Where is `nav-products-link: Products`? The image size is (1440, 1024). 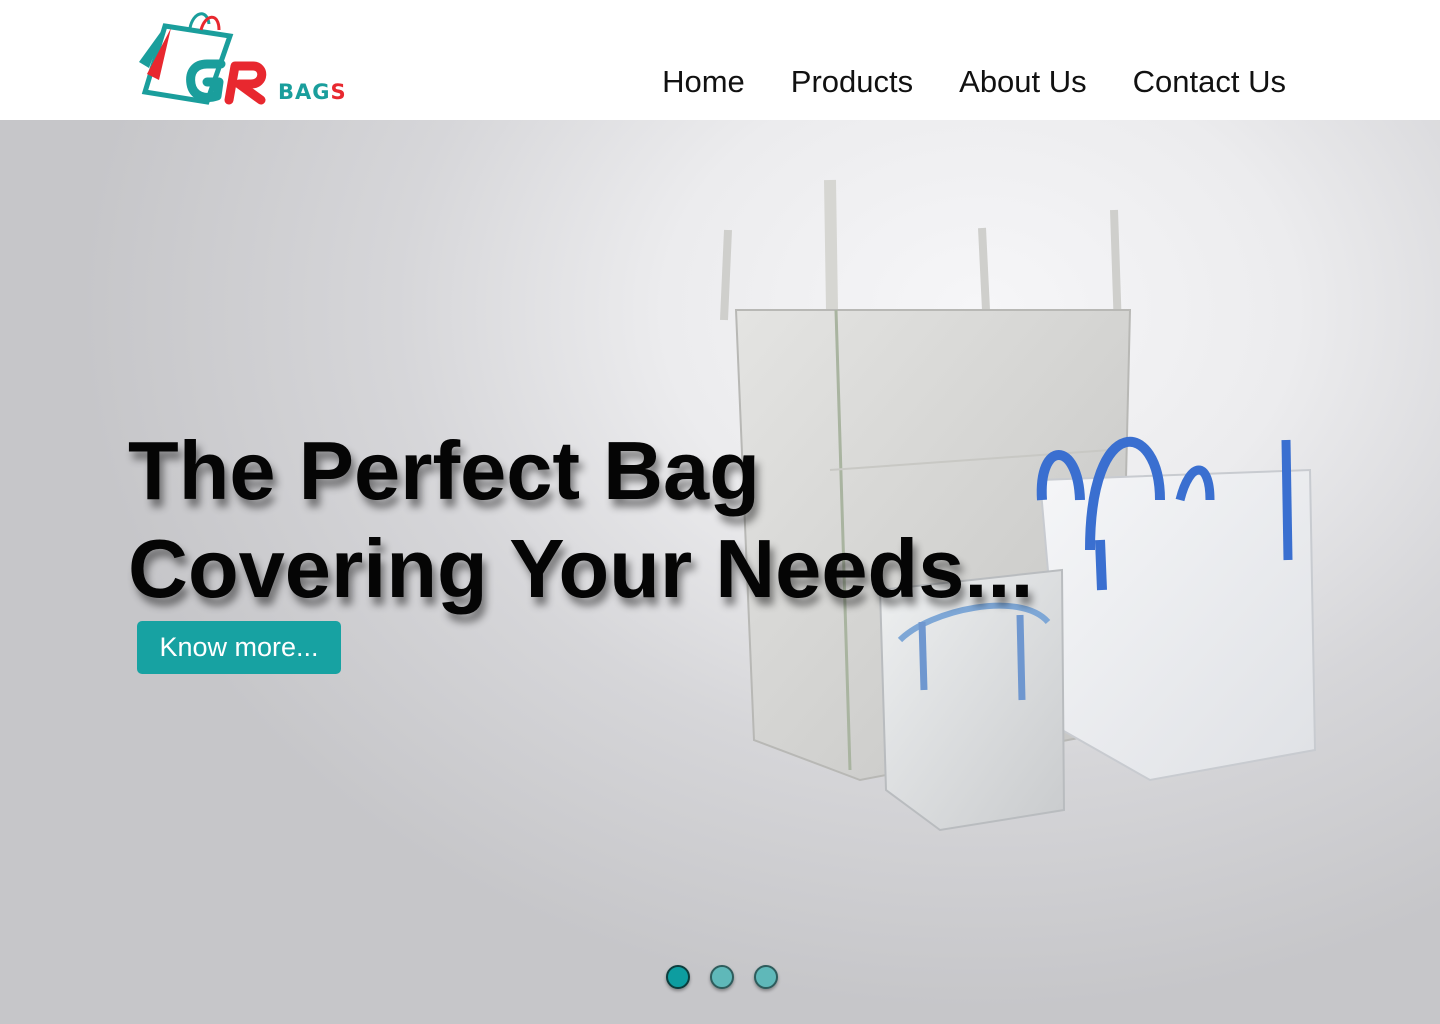 nav-products-link: Products is located at coordinates (852, 82).